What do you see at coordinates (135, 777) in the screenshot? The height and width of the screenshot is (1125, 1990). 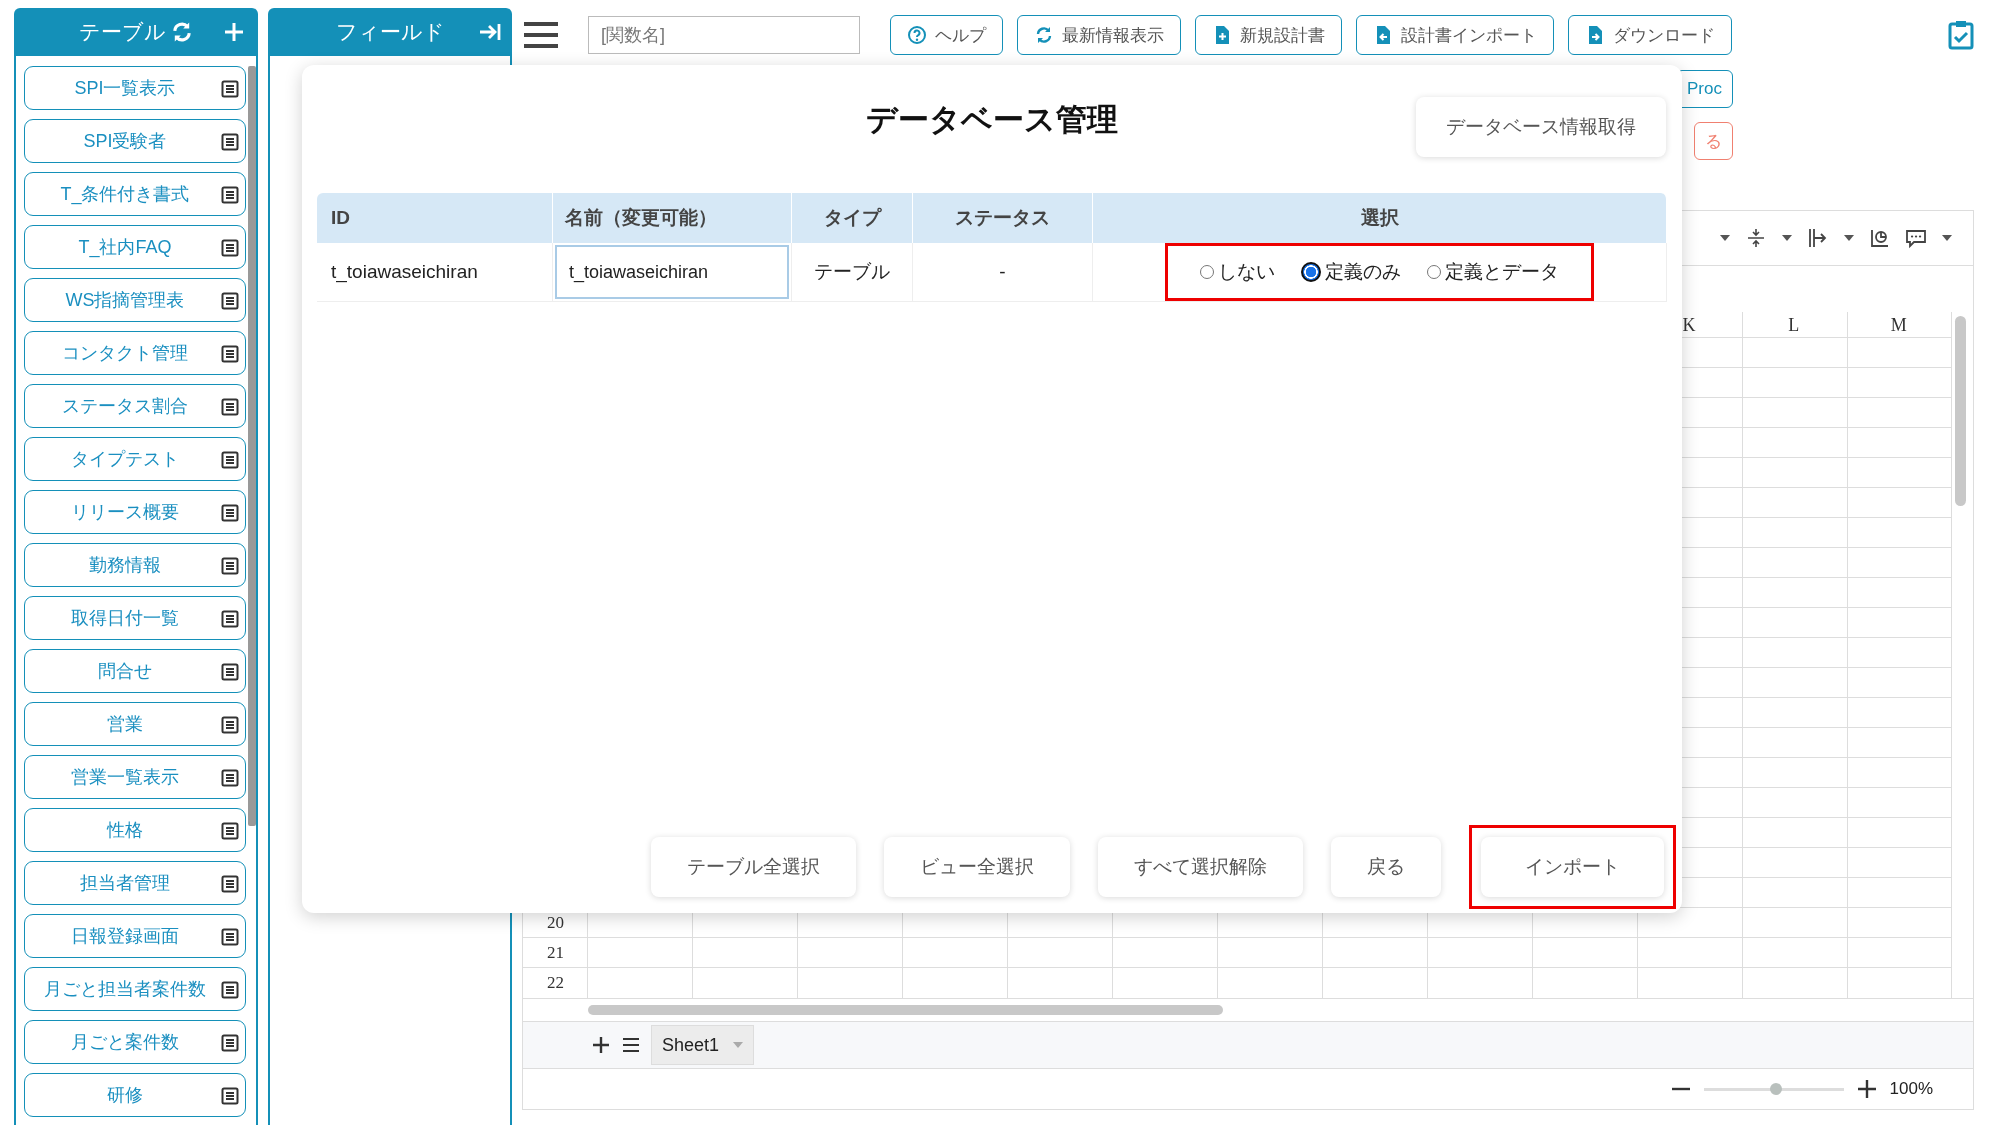 I see `sidebar-item: 営業一覧表示` at bounding box center [135, 777].